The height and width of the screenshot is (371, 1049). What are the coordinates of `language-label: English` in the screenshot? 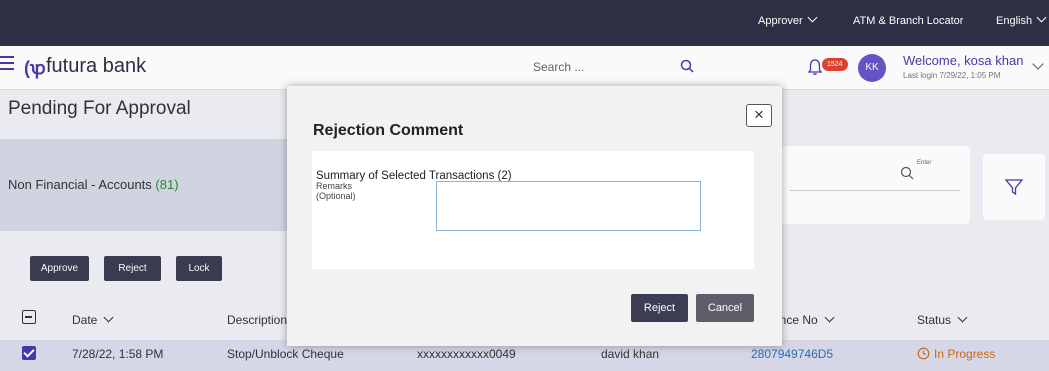 It's located at (1014, 21).